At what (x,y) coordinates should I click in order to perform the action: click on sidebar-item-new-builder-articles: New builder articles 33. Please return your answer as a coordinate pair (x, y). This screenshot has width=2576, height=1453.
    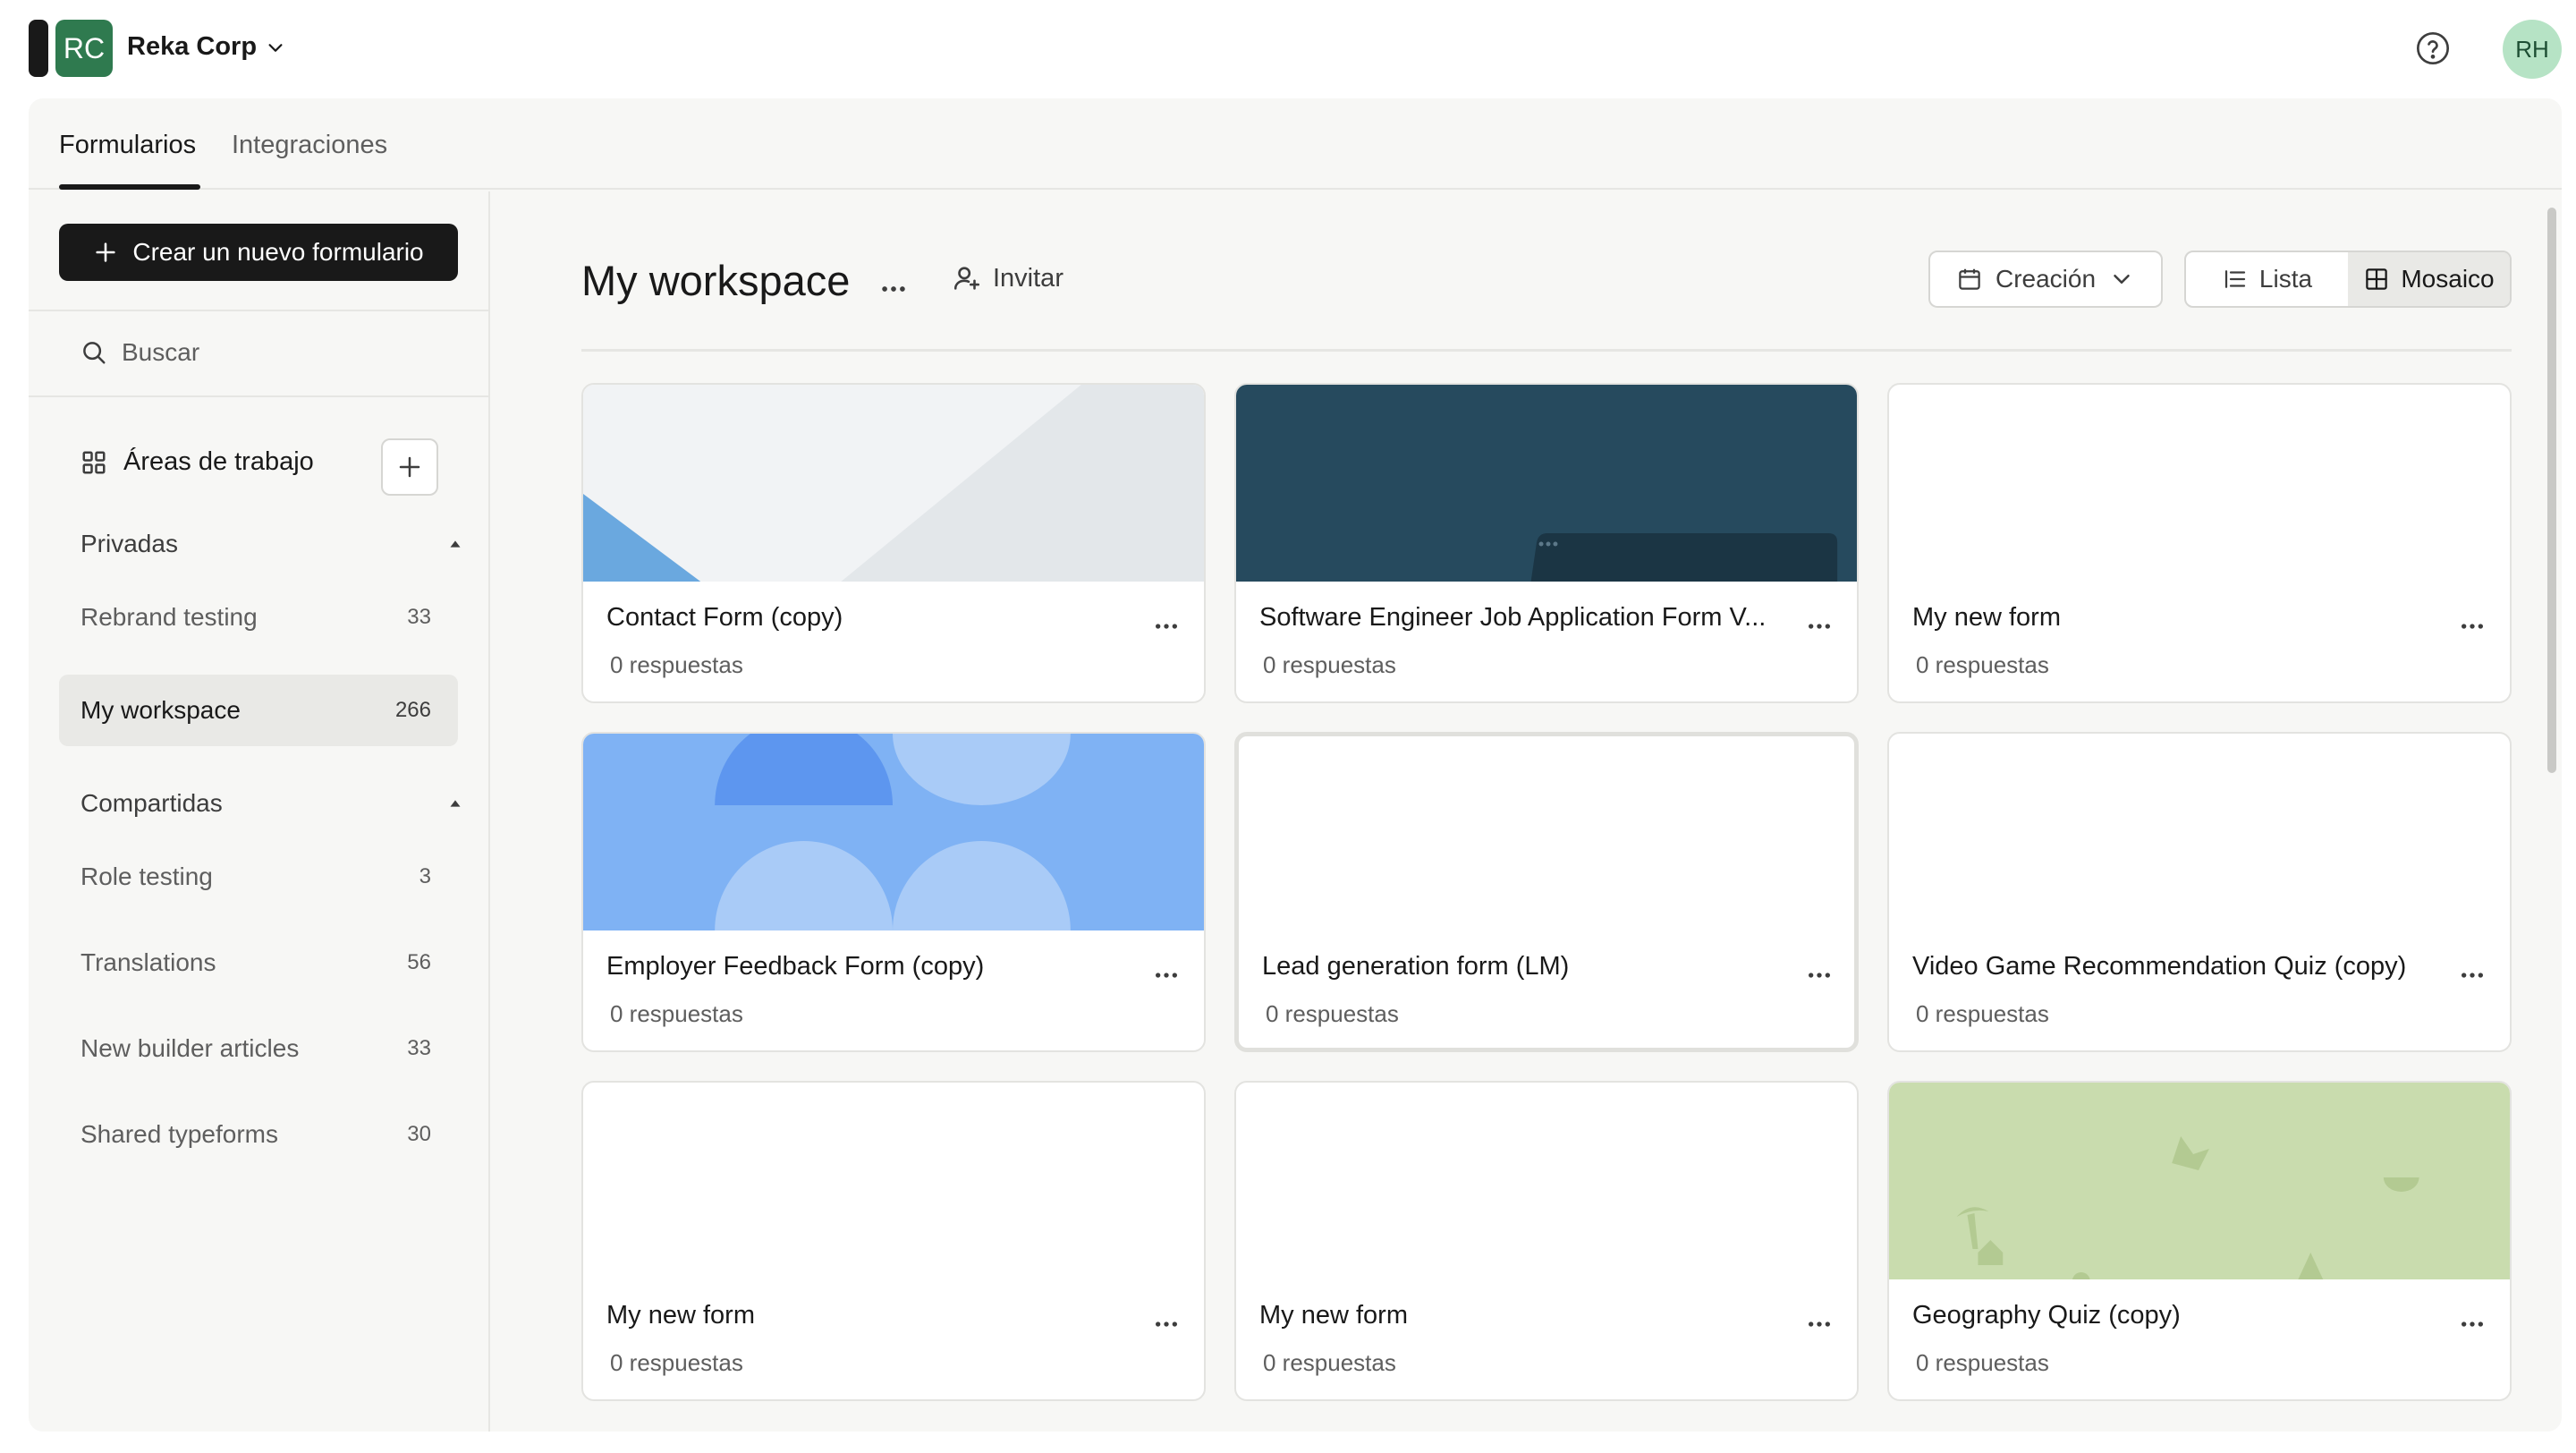
    Looking at the image, I should click on (258, 1048).